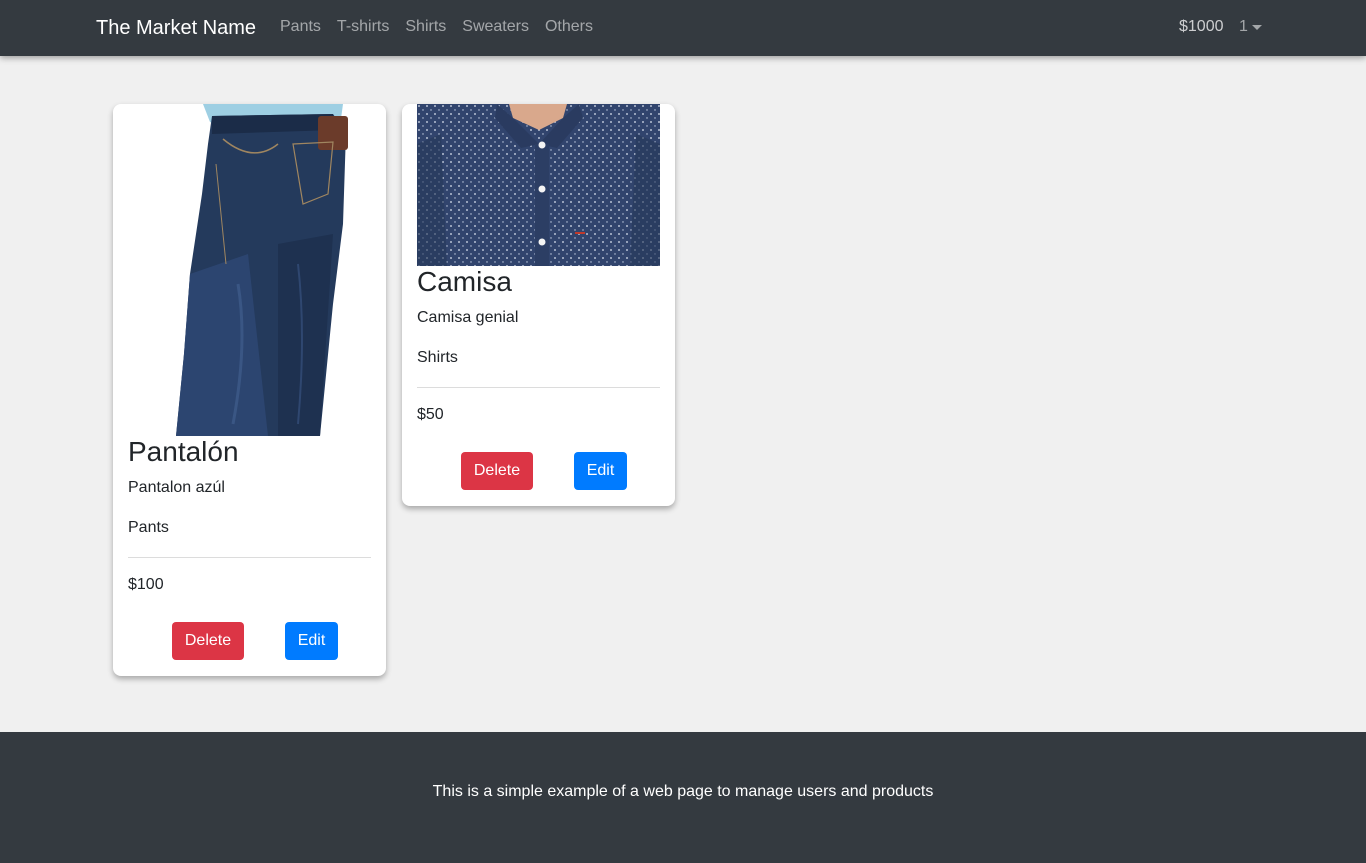 This screenshot has width=1366, height=863. I want to click on user-dropdown: 1, so click(1250, 27).